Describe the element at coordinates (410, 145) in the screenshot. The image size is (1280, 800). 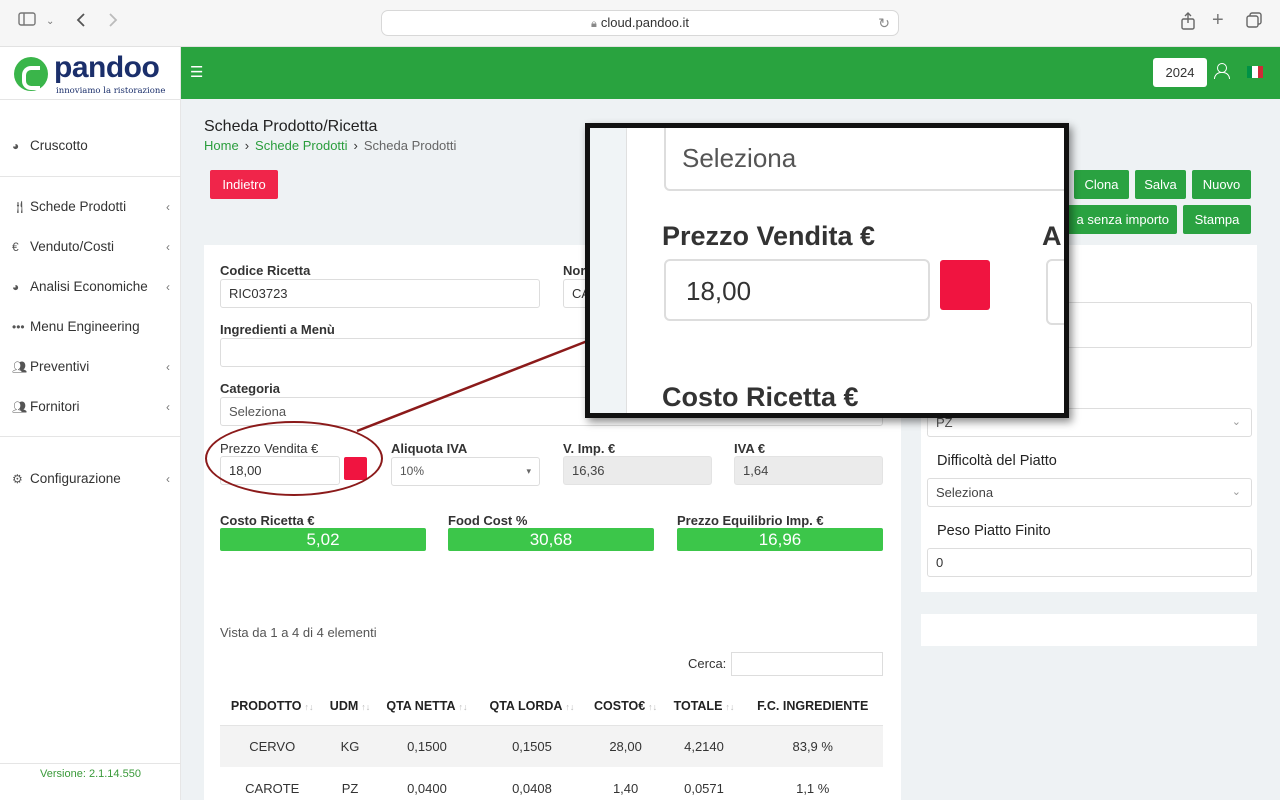
I see `breadcrumb-current: Scheda Prodotti` at that location.